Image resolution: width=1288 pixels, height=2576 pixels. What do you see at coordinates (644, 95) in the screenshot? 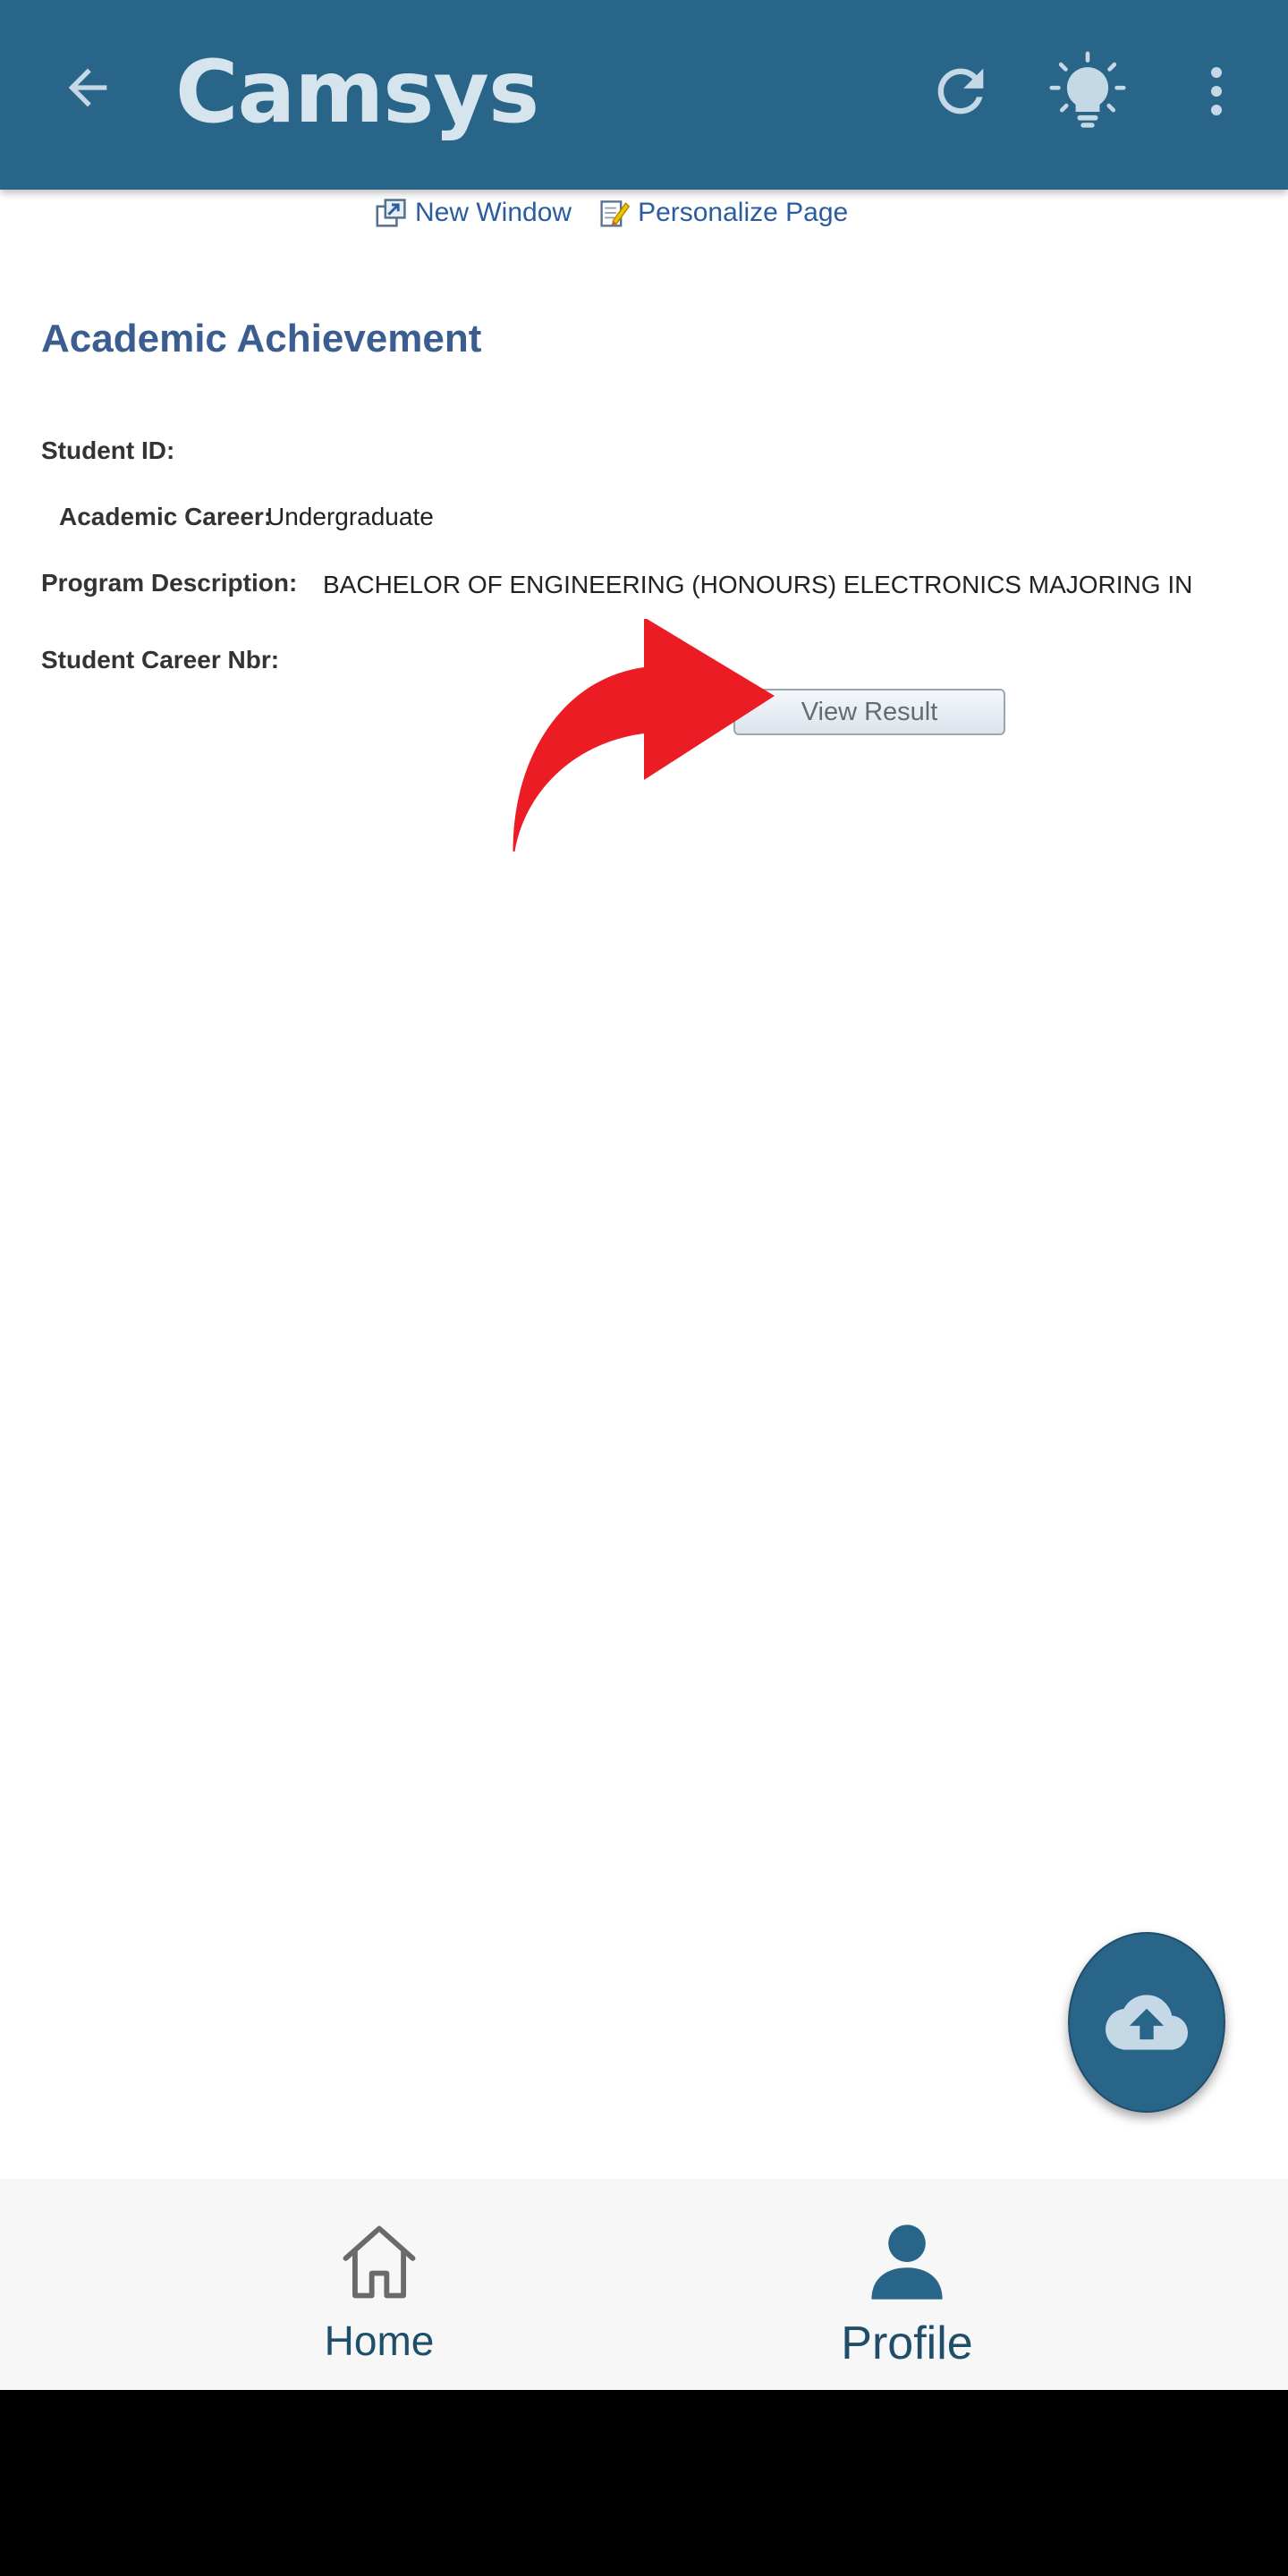
I see `app-bar: Camsys` at bounding box center [644, 95].